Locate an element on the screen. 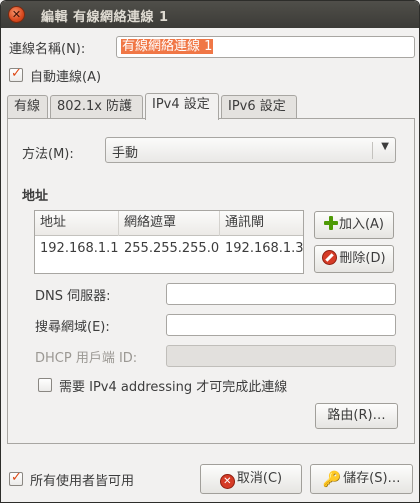 The height and width of the screenshot is (503, 420). delete-address-button: 刪除(D) is located at coordinates (354, 259).